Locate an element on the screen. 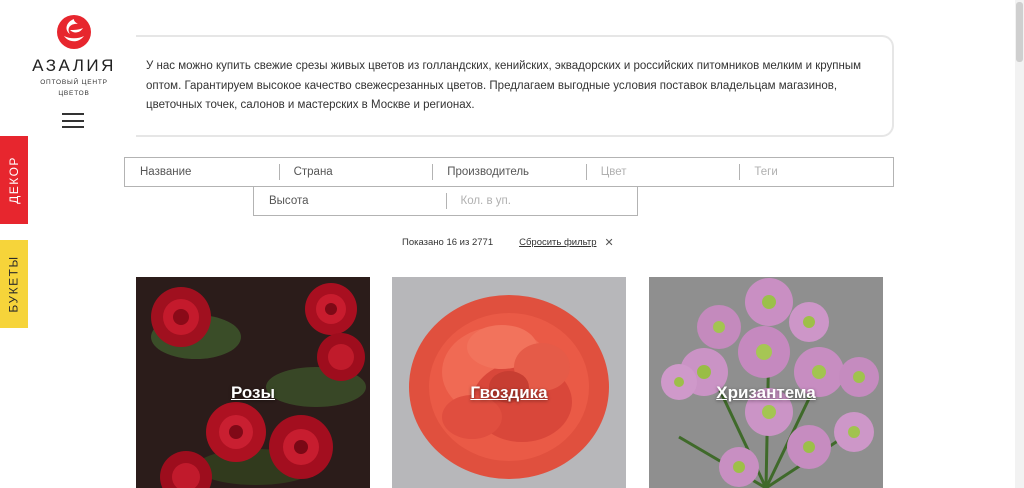 This screenshot has height=488, width=1024. page-scrollbar is located at coordinates (1019, 244).